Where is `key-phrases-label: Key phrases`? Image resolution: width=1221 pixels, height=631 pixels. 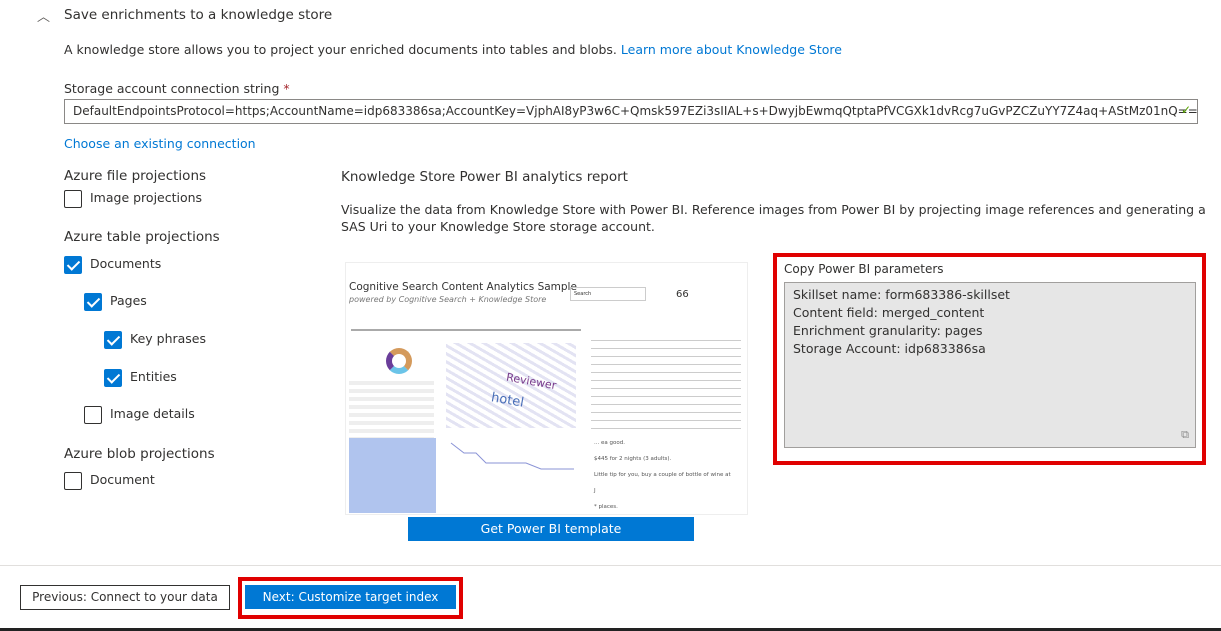
key-phrases-label: Key phrases is located at coordinates (168, 338).